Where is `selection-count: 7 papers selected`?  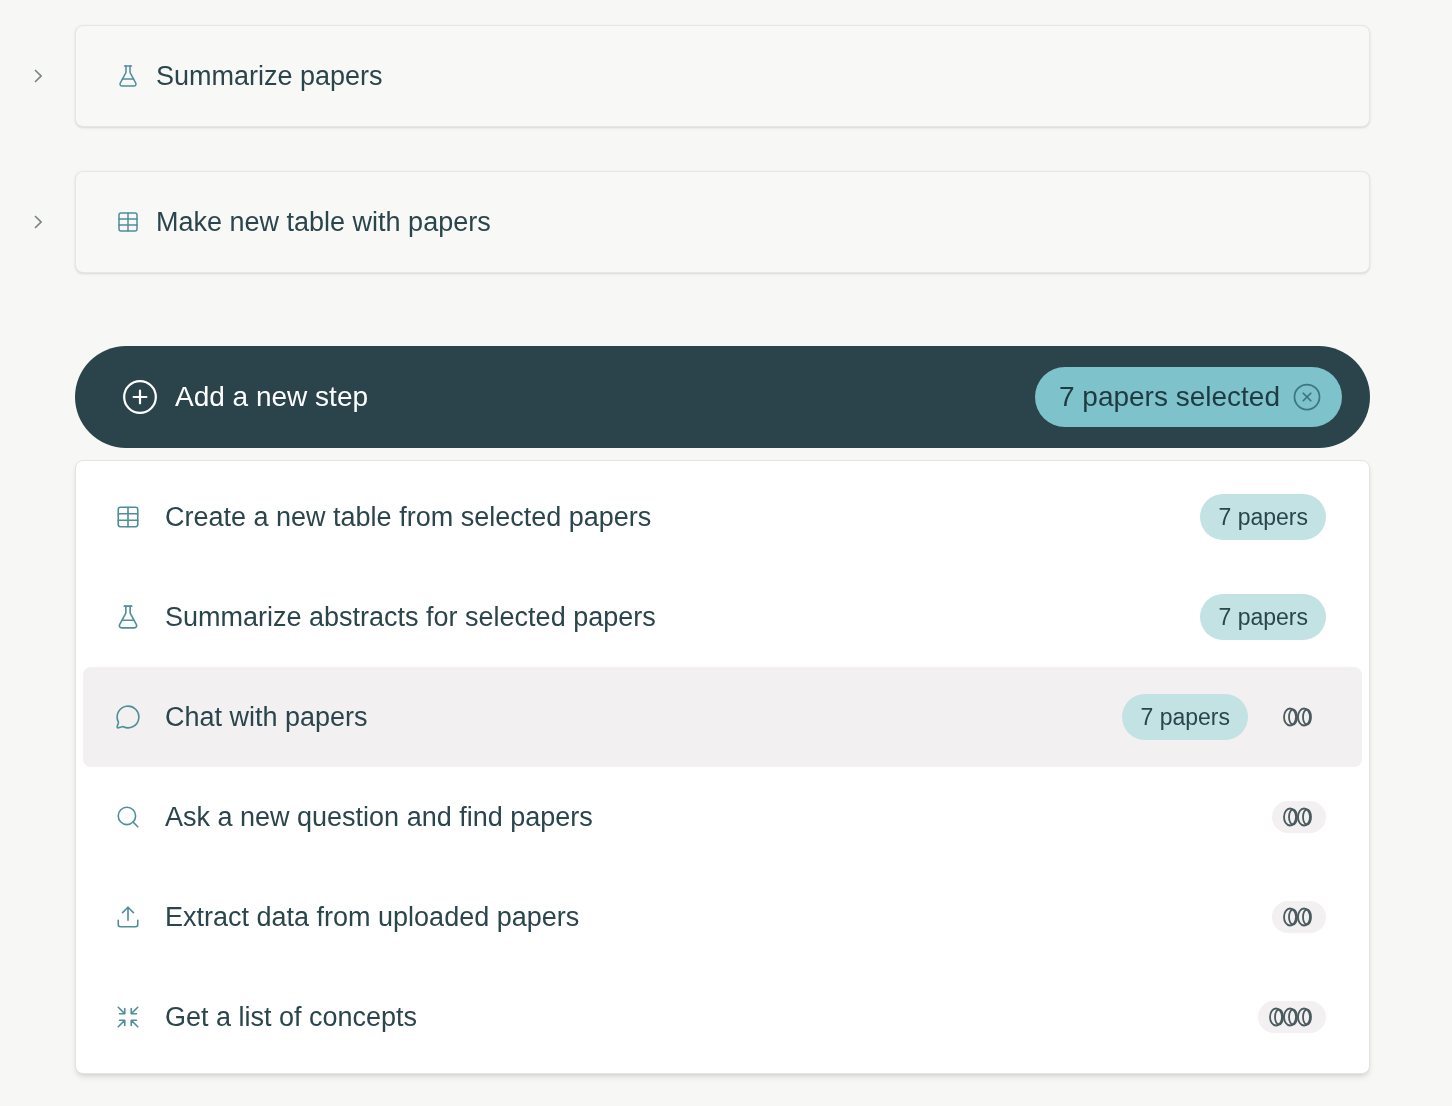 selection-count: 7 papers selected is located at coordinates (1169, 397).